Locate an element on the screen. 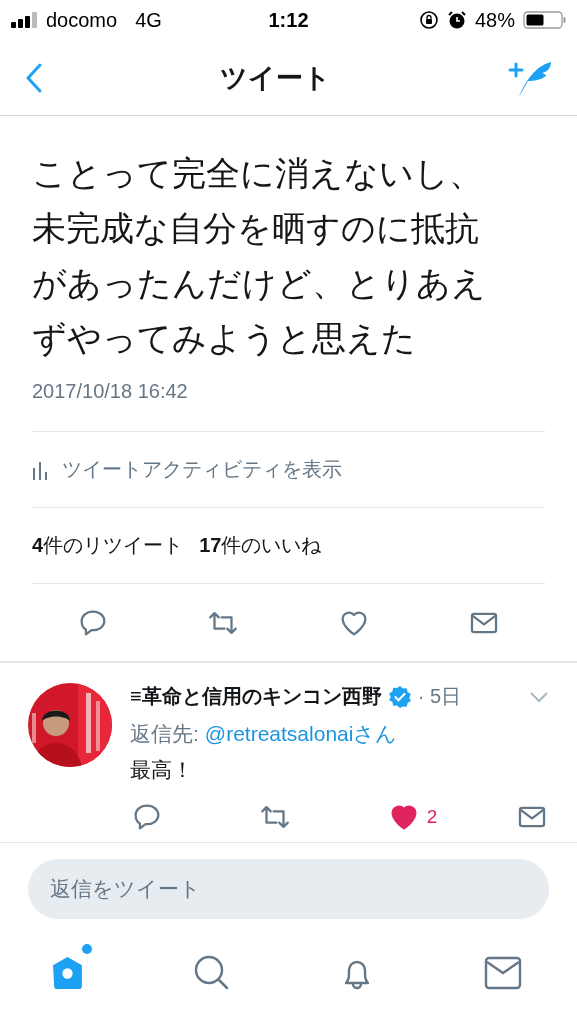 The width and height of the screenshot is (577, 1024). clock-time: 1:12 is located at coordinates (288, 20).